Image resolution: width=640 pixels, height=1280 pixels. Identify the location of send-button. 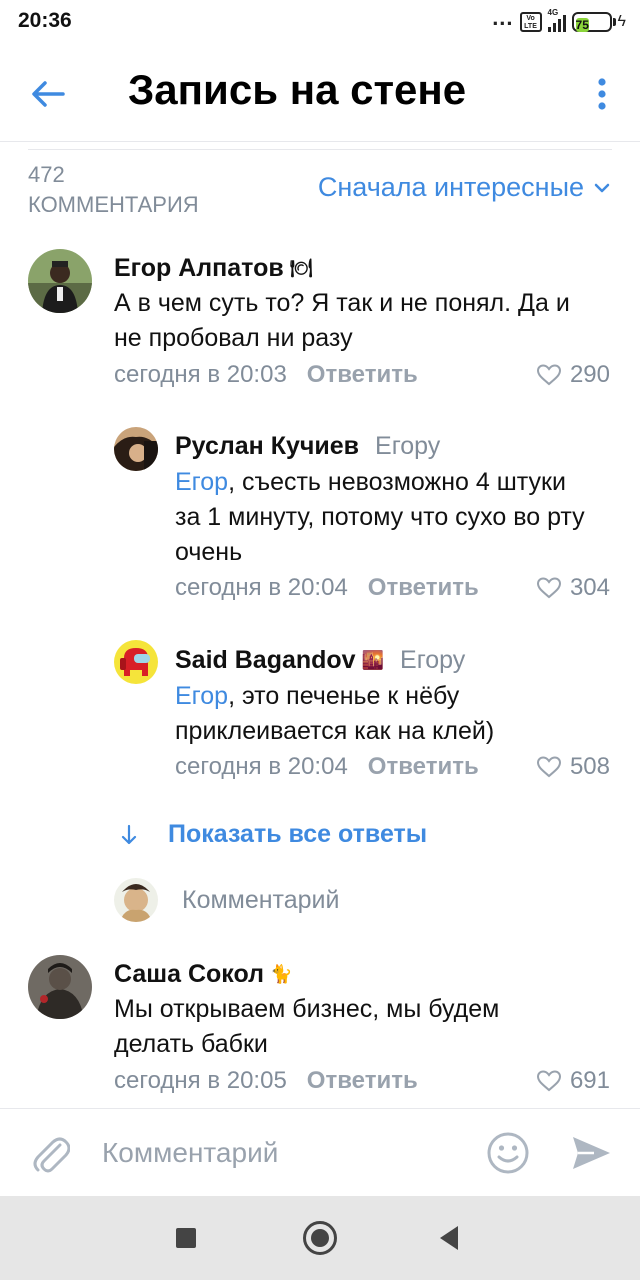
(591, 1155).